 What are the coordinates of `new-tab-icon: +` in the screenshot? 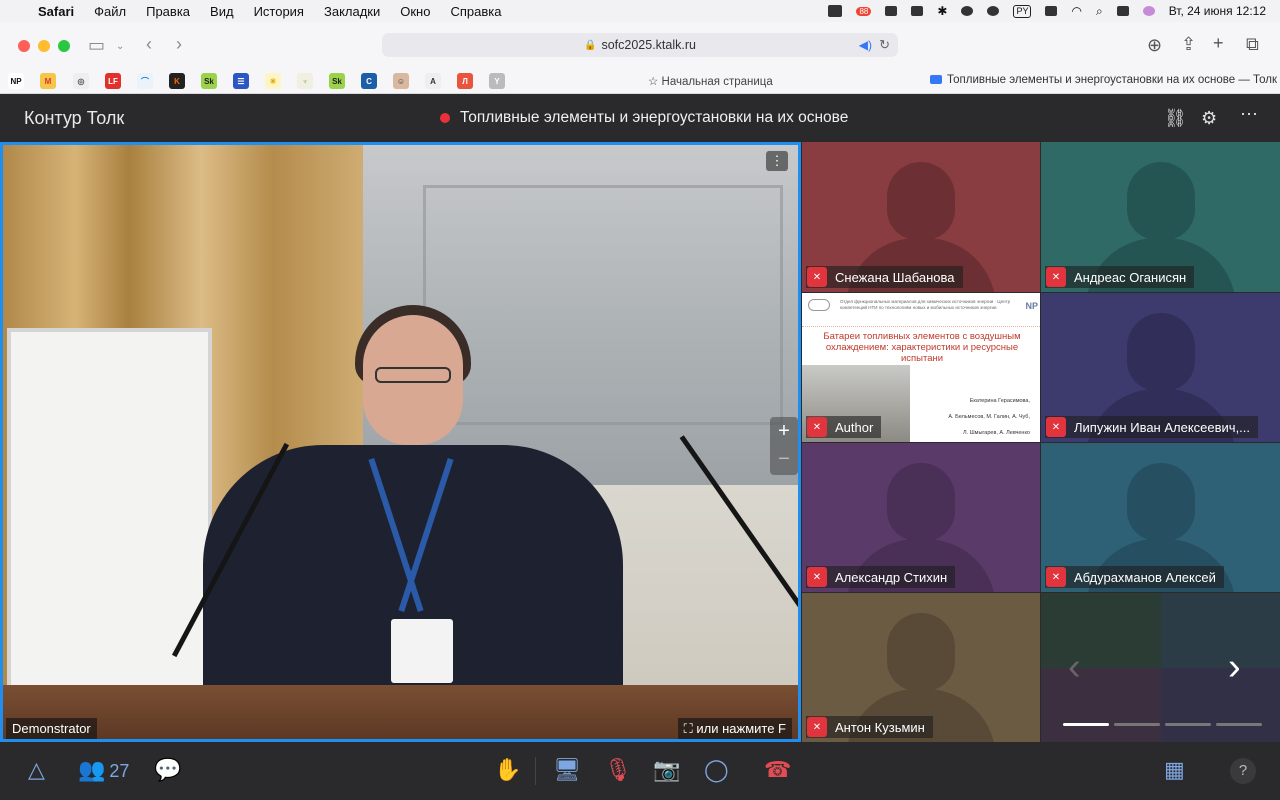 It's located at (1218, 43).